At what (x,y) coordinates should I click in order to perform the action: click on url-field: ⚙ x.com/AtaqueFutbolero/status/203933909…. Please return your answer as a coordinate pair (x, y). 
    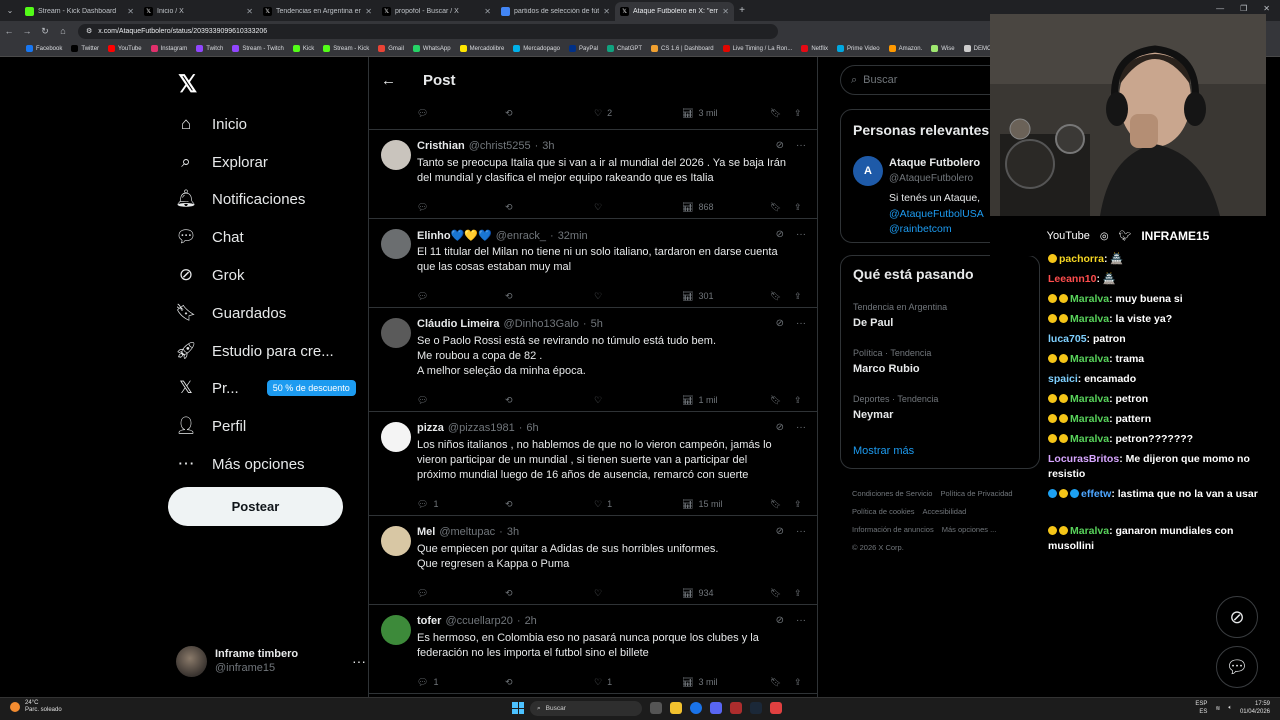
    Looking at the image, I should click on (428, 31).